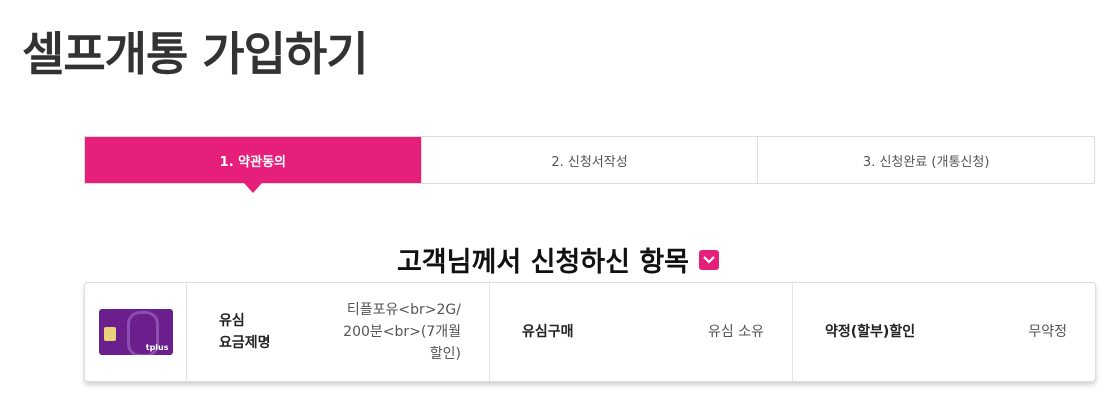  What do you see at coordinates (925, 160) in the screenshot?
I see `step-application-complete: 3. 신청완료 (개통신청)` at bounding box center [925, 160].